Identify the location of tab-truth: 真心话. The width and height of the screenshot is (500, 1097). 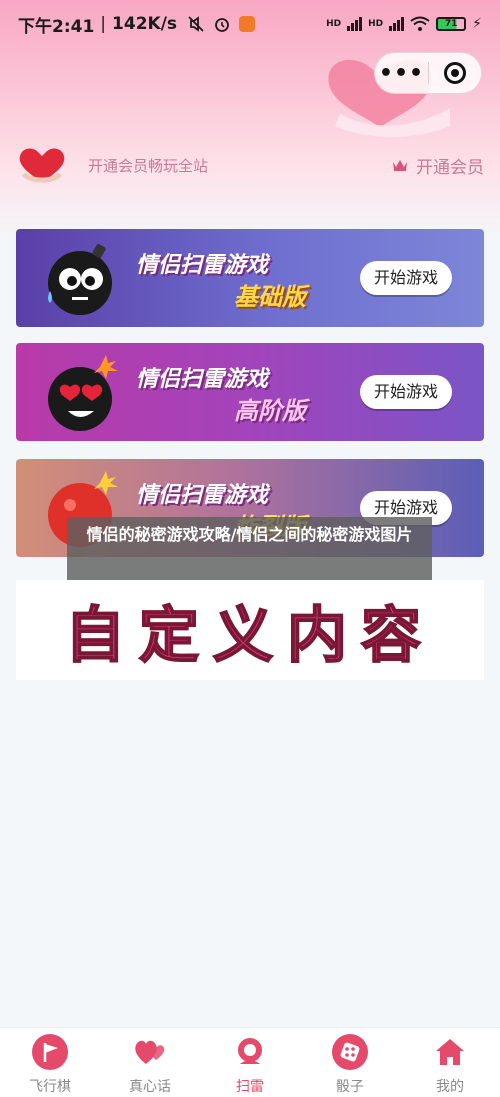
(150, 1062).